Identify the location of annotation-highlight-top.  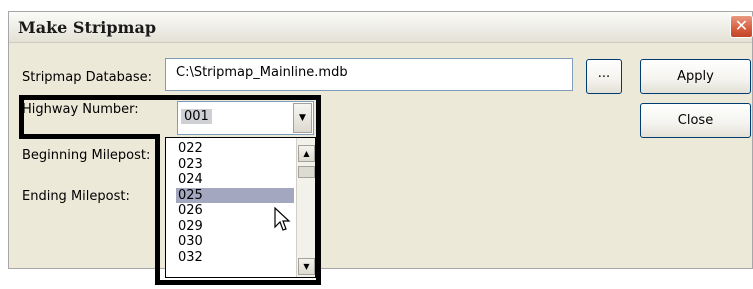
(170, 117).